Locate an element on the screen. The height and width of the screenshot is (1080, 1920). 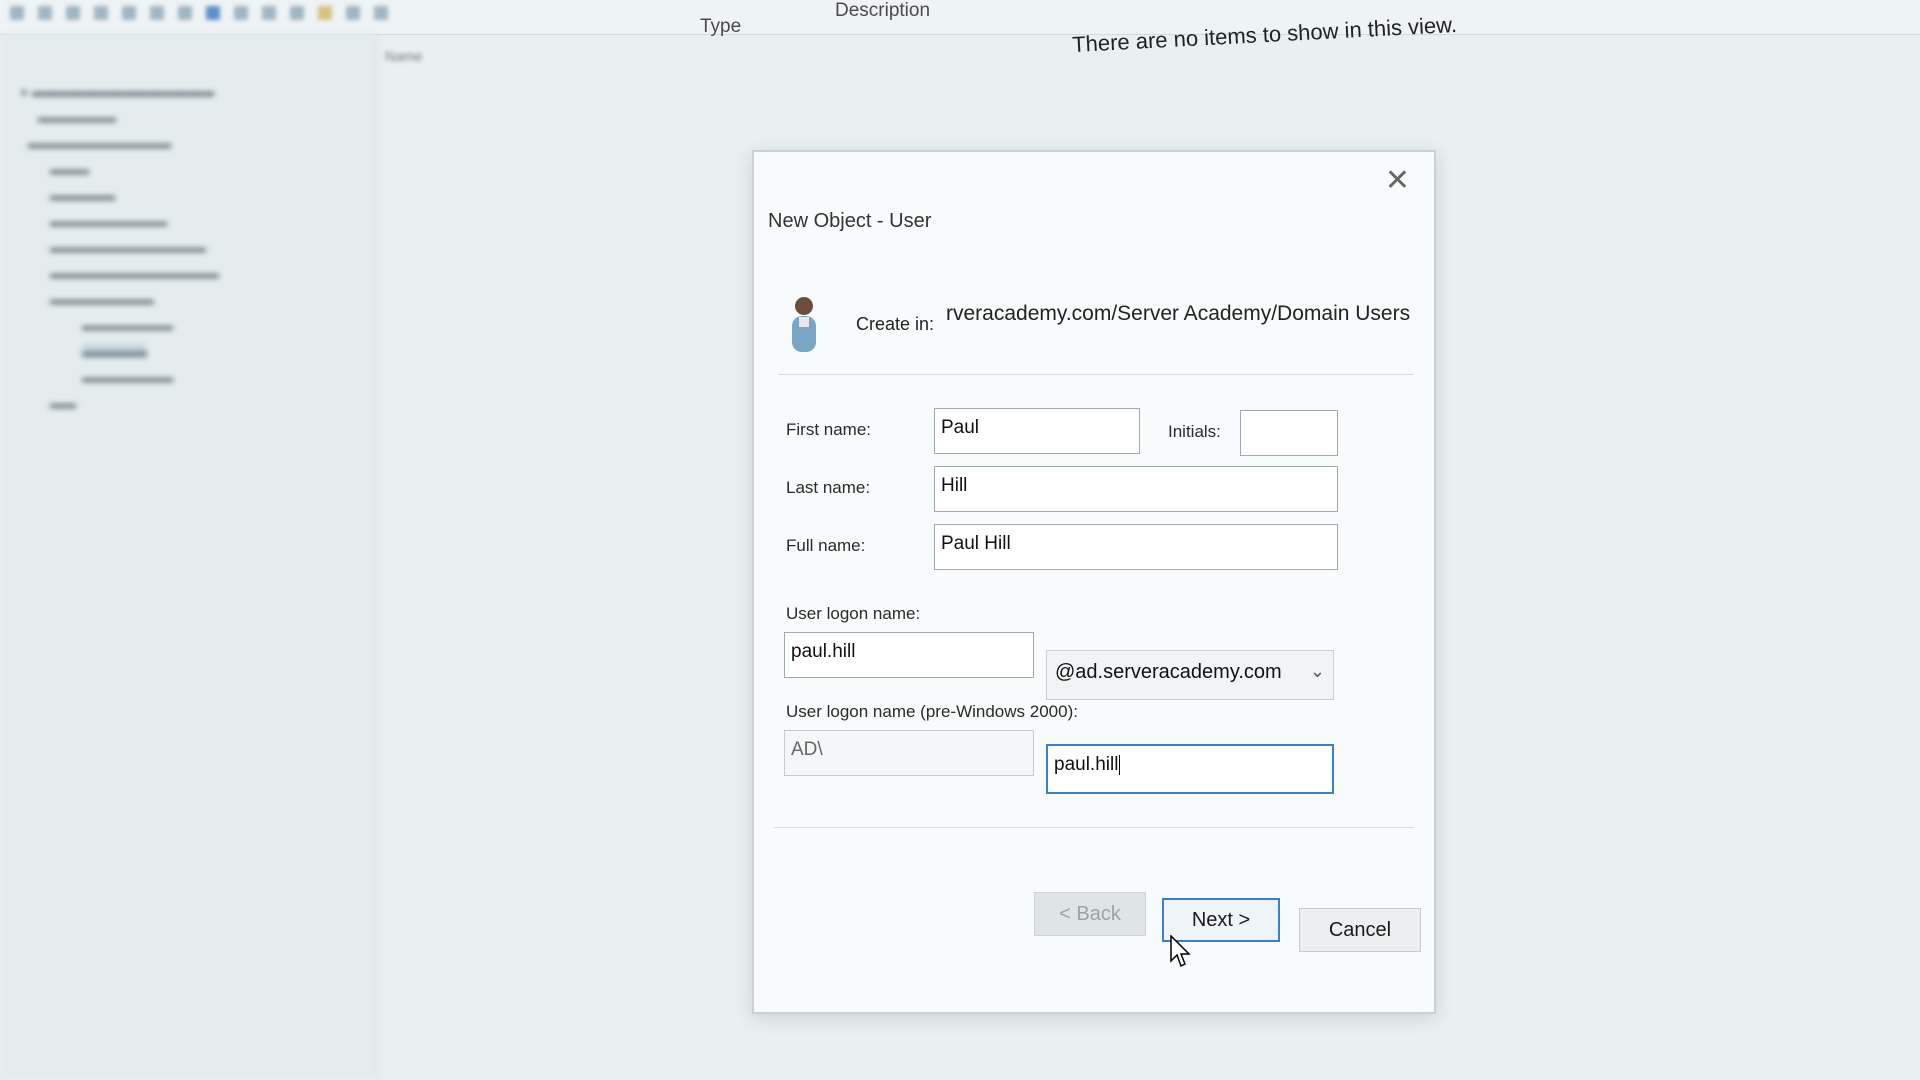
tree-item-computers: ▬▬▬▬▬ is located at coordinates (82, 195).